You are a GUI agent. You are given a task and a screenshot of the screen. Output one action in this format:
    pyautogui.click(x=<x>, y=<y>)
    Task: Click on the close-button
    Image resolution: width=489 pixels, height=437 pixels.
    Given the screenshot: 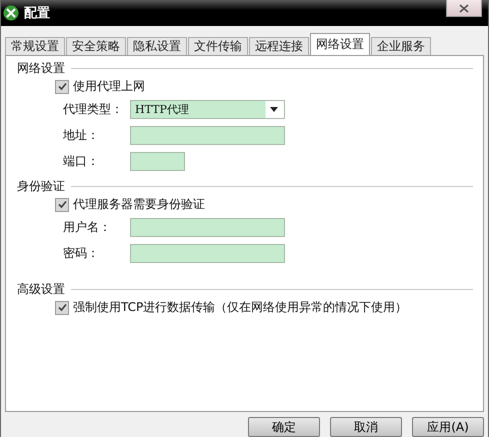 What is the action you would take?
    pyautogui.click(x=464, y=8)
    